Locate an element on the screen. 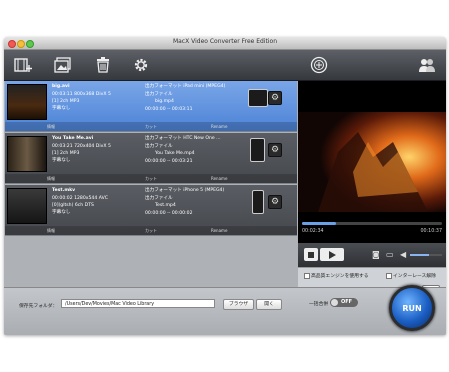 This screenshot has width=449, height=372. output-file-name: Test.mp4 is located at coordinates (165, 206).